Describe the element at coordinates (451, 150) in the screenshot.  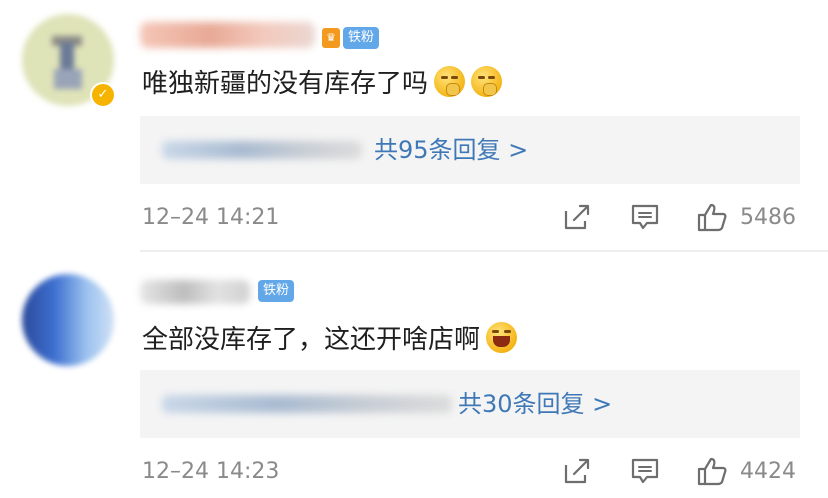
I see `view-replies-link: 共95条回复 >` at that location.